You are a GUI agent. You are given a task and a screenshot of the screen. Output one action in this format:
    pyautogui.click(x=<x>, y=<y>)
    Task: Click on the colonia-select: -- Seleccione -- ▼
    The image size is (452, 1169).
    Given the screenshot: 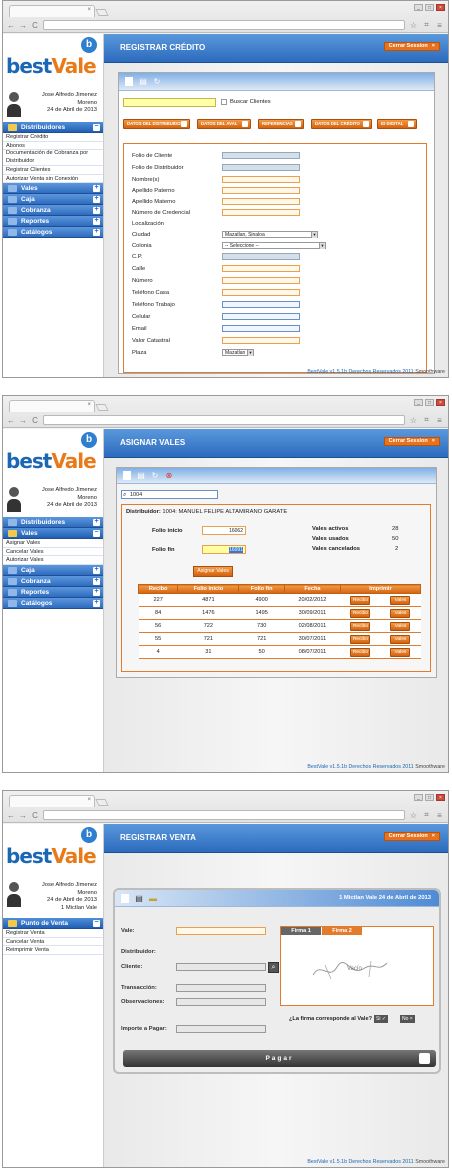 What is the action you would take?
    pyautogui.click(x=274, y=245)
    